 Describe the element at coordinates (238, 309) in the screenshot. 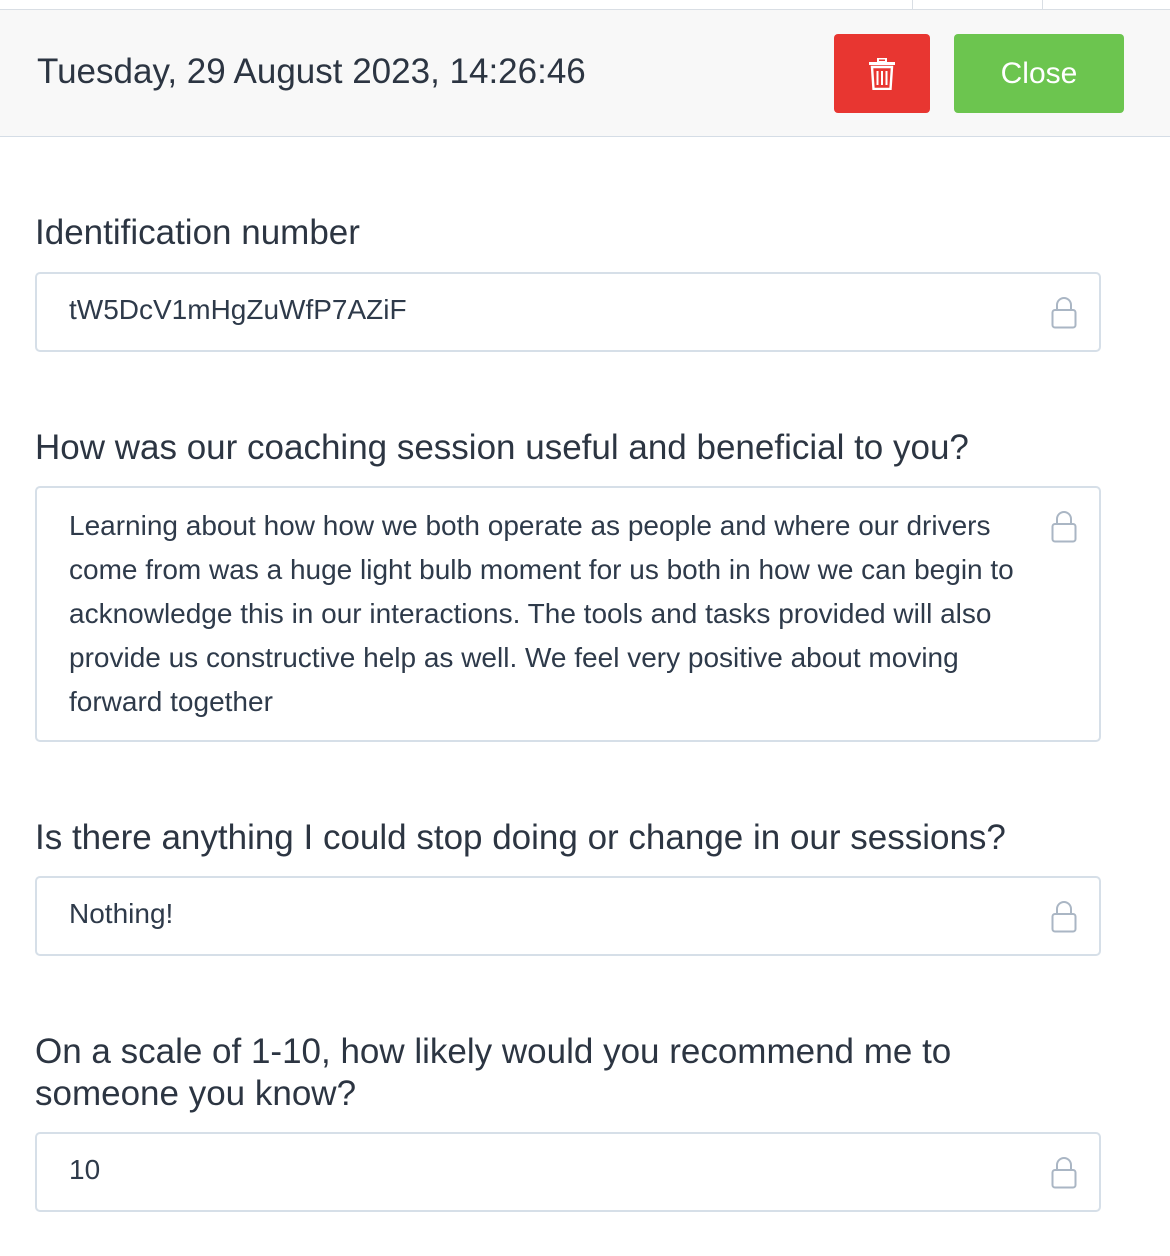

I see `identification-value: tW5DcV1mHgZuWfP7AZiF` at that location.